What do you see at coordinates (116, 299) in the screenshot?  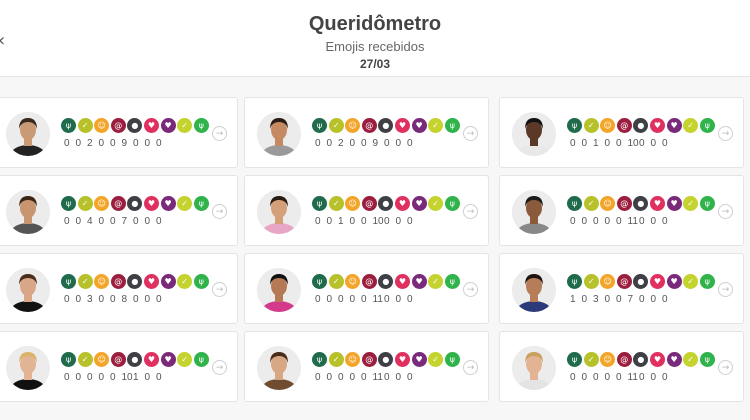 I see `emoji-counts: 003008000` at bounding box center [116, 299].